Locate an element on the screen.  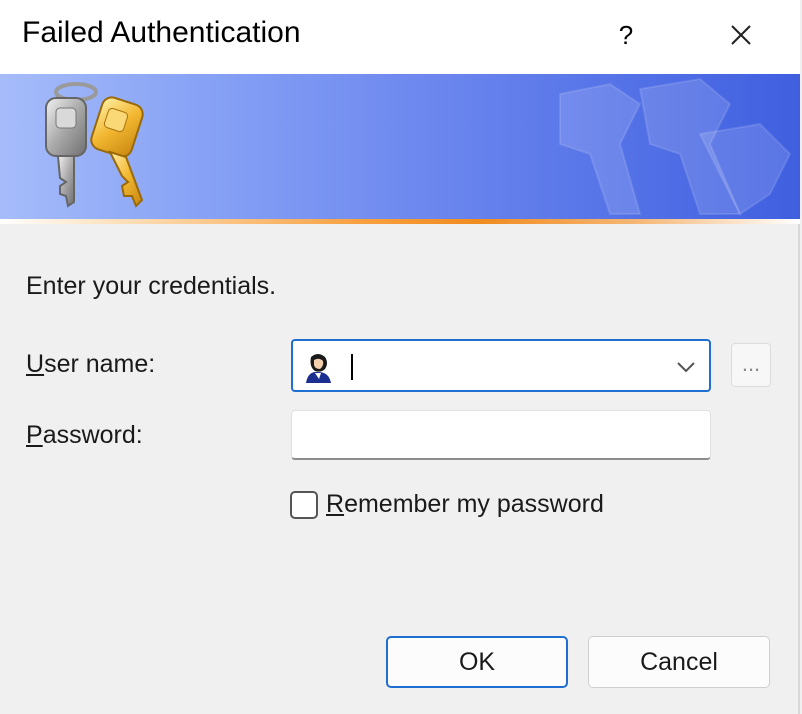
remember-label-accel: R is located at coordinates (335, 504).